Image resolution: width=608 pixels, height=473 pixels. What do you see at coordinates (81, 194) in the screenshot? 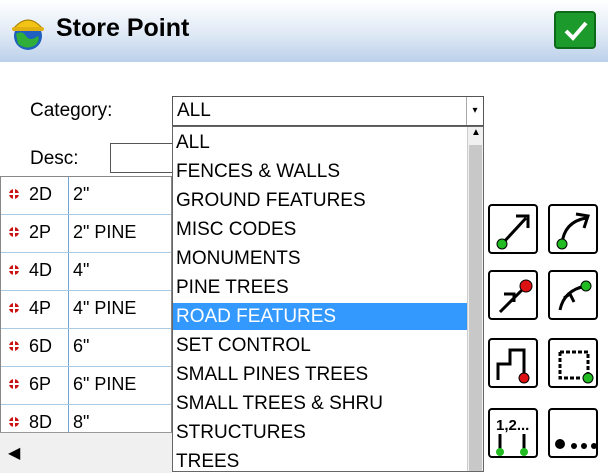
I see `list-item-desc: 2"` at bounding box center [81, 194].